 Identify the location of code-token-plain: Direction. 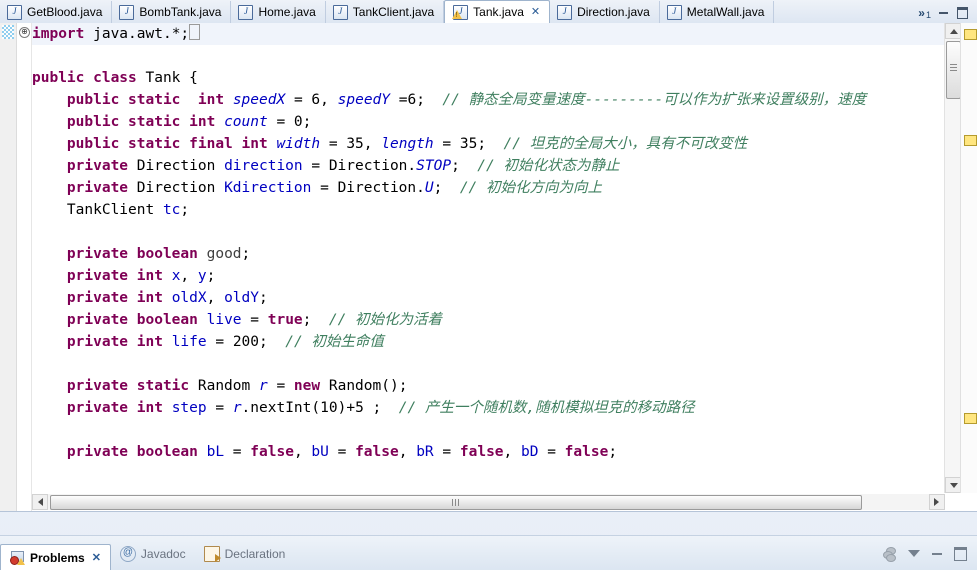
(176, 188).